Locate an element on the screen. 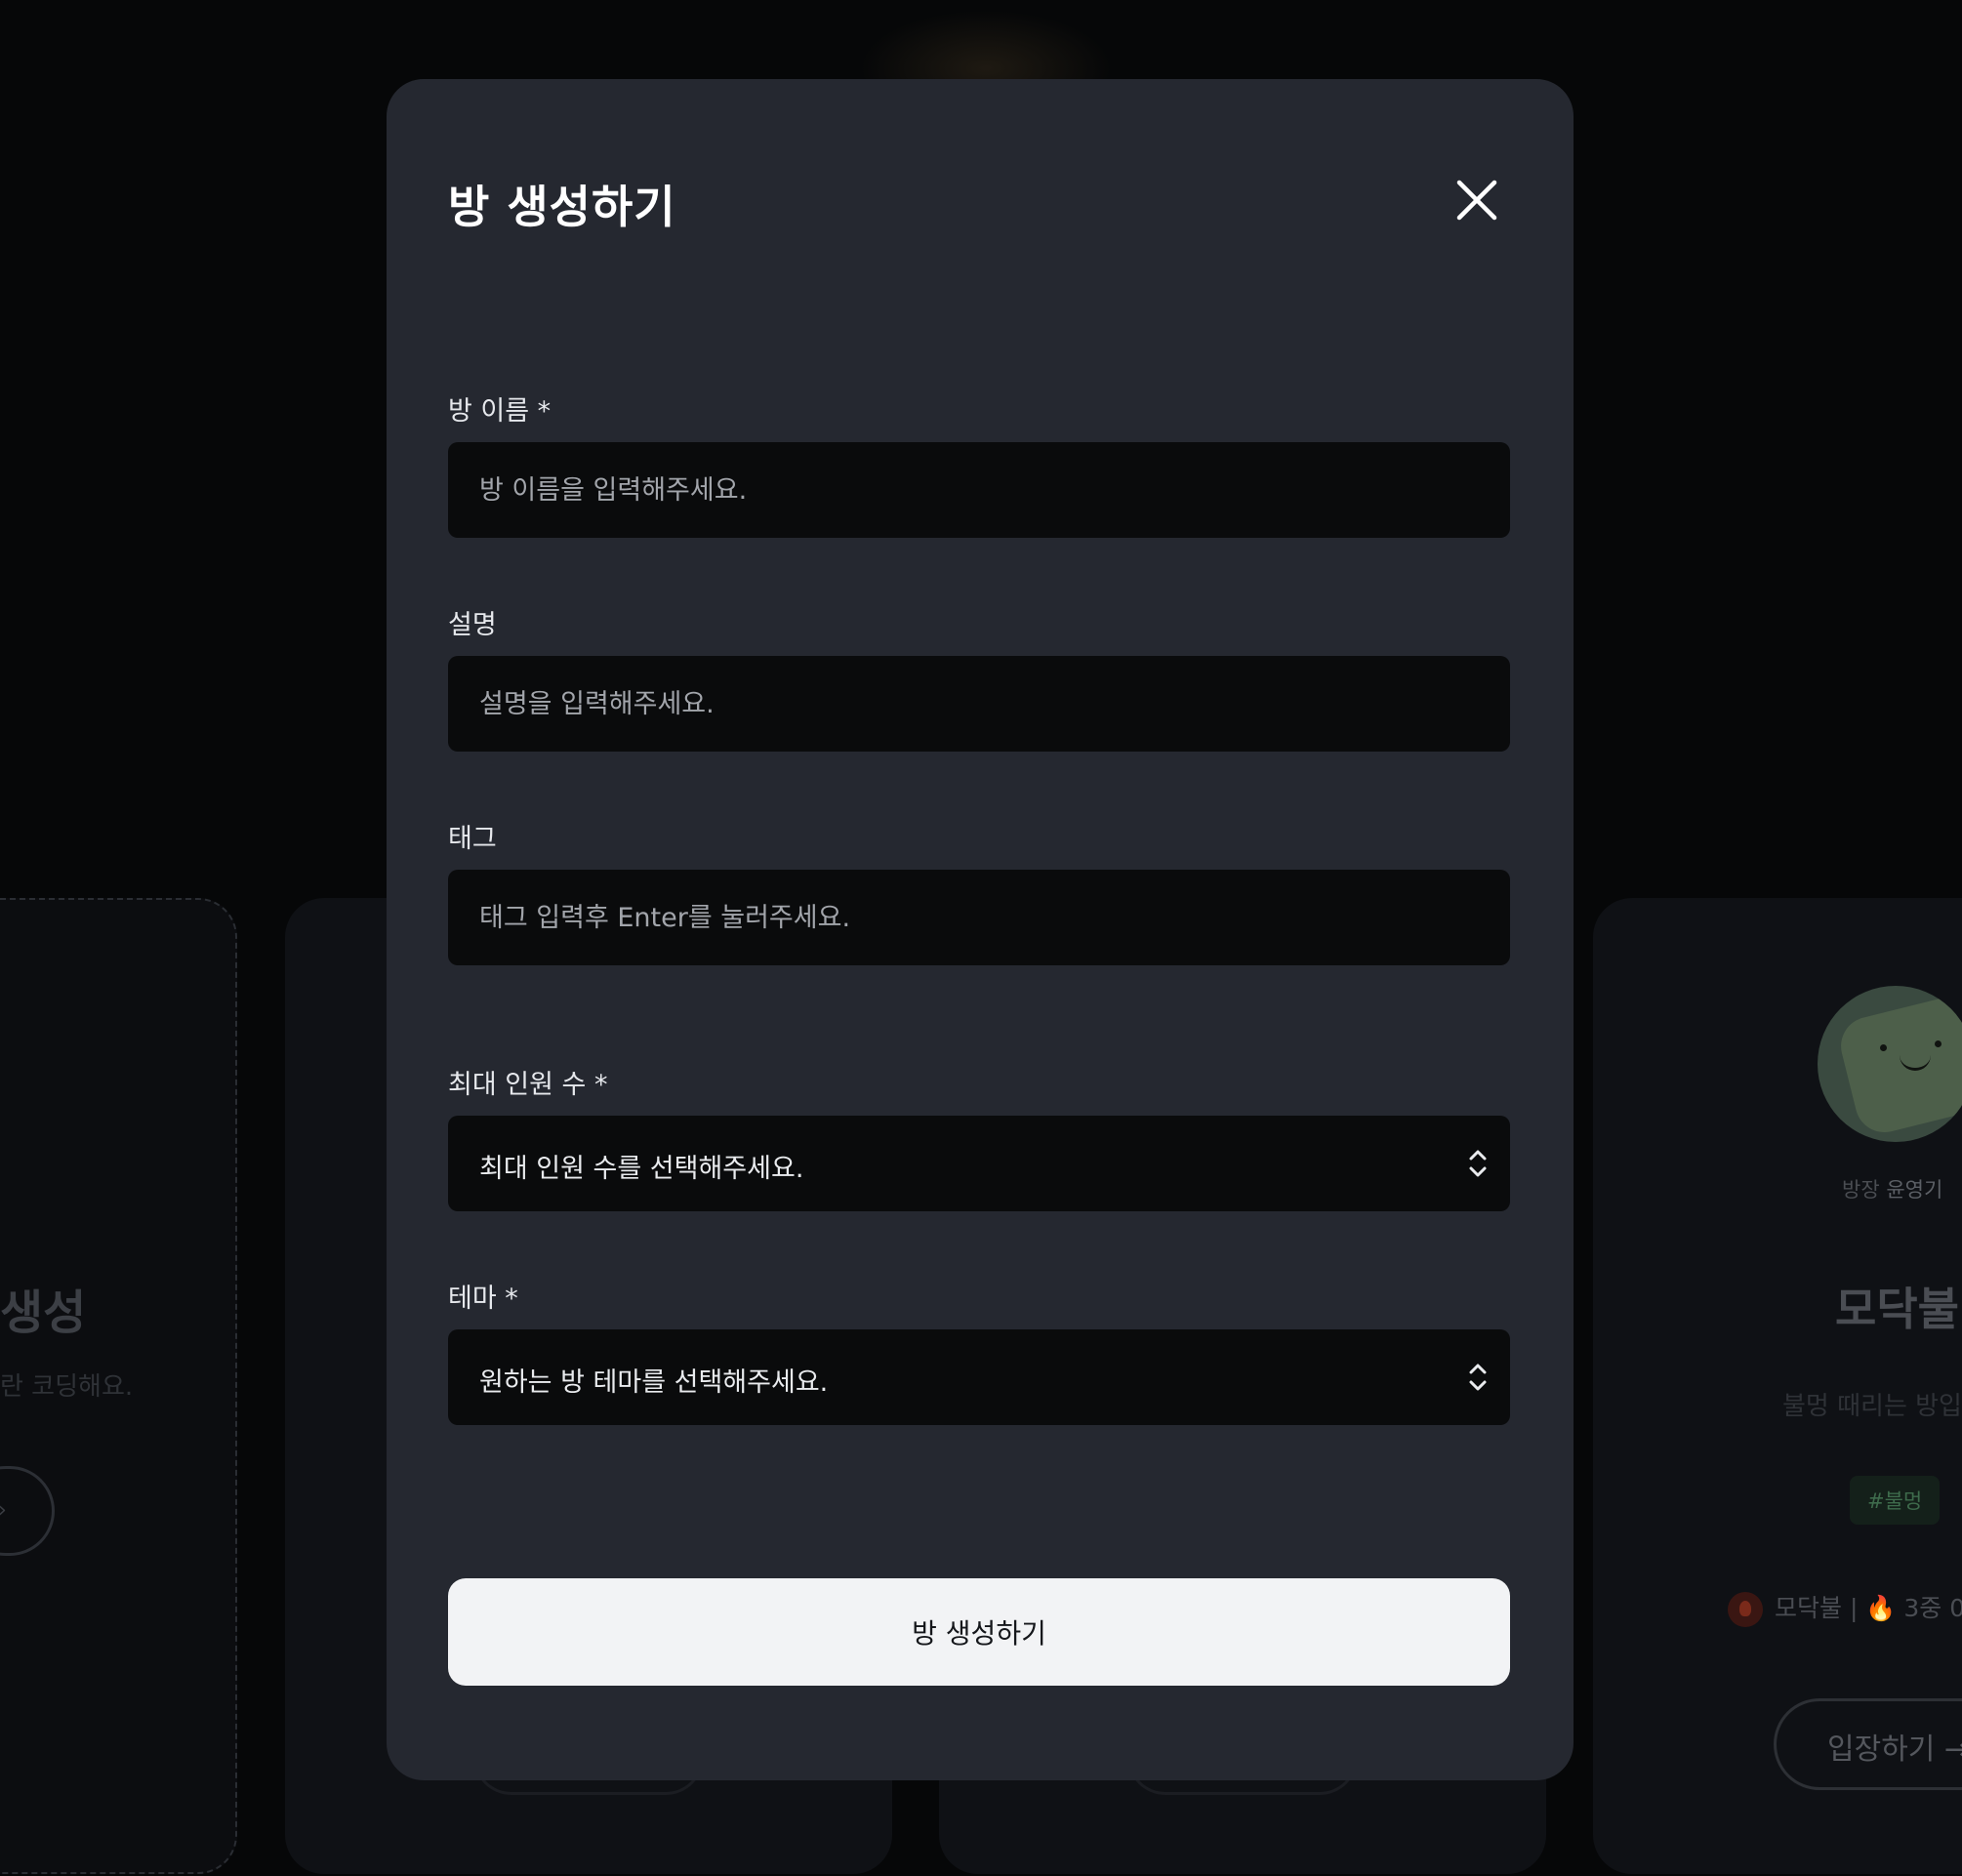  theme-select: 원하는 방 테마를 선택해주세요. is located at coordinates (979, 1377).